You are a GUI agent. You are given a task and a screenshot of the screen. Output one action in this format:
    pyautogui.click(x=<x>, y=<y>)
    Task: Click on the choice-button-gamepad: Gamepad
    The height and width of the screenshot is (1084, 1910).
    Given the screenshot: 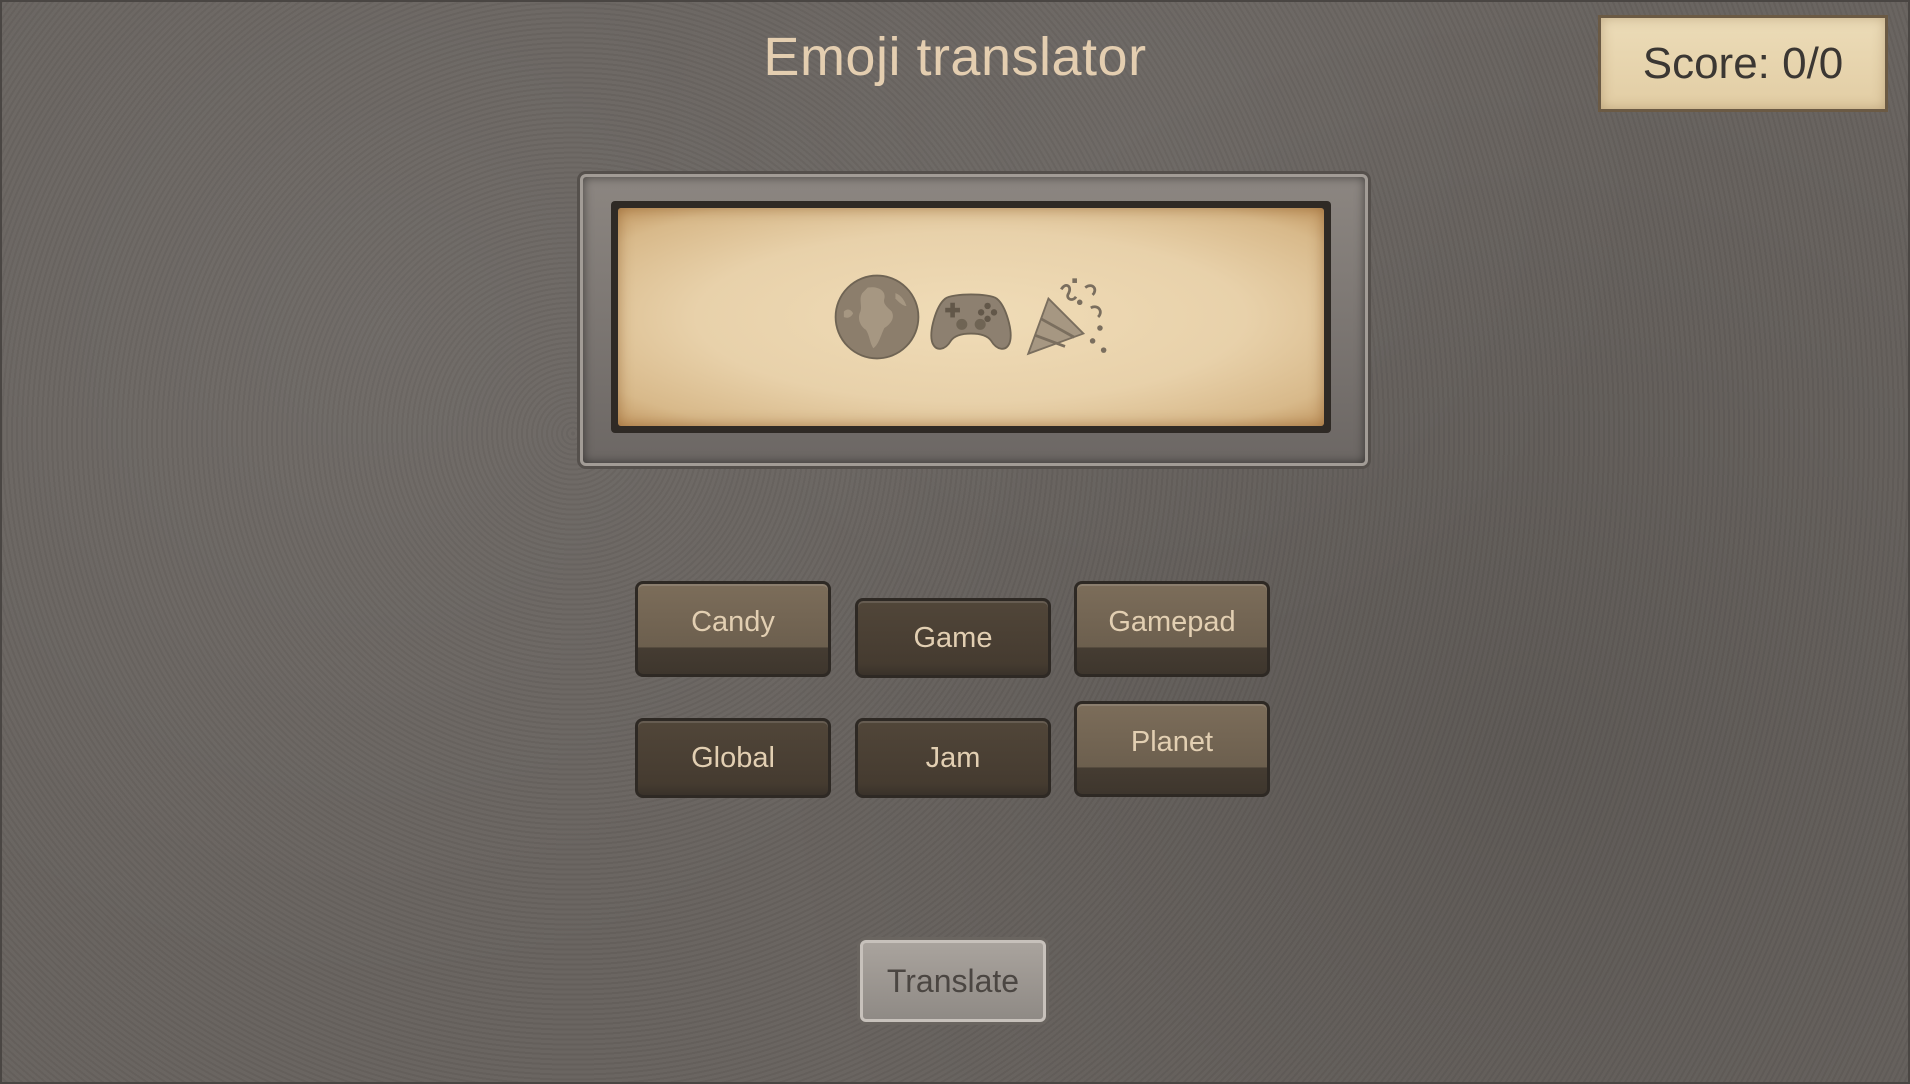 What is the action you would take?
    pyautogui.click(x=1172, y=629)
    